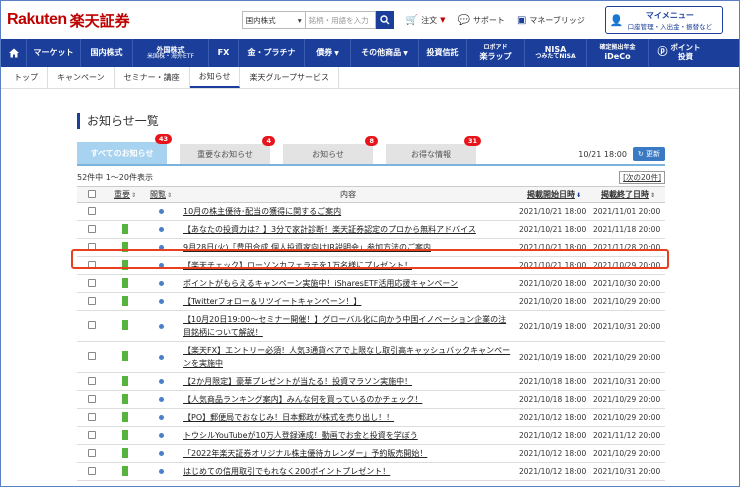 Image resolution: width=740 pixels, height=487 pixels. What do you see at coordinates (268, 141) in the screenshot?
I see `count-badge: 4` at bounding box center [268, 141].